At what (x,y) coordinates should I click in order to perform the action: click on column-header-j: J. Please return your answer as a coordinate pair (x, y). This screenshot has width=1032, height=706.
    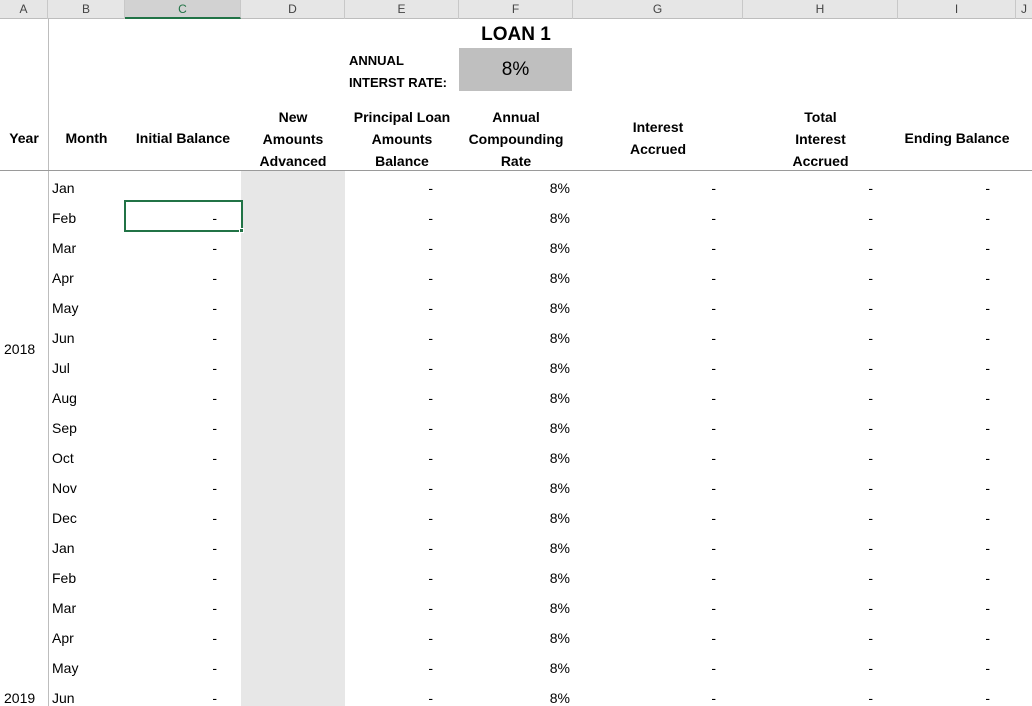
    Looking at the image, I should click on (1024, 9).